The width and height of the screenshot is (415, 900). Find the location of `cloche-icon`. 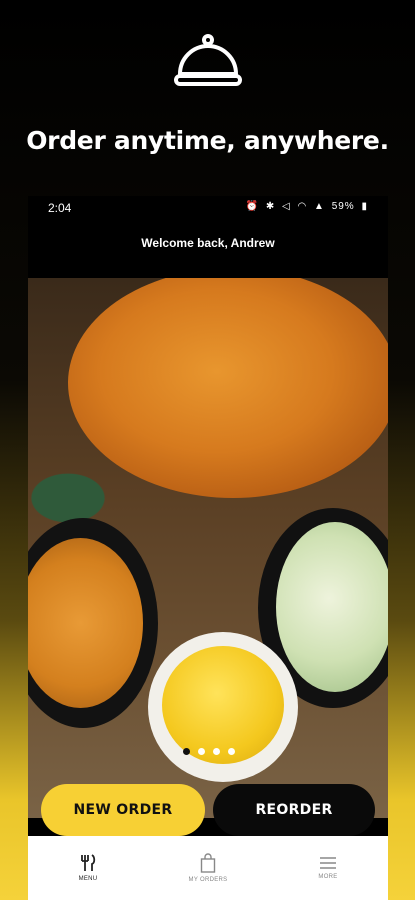

cloche-icon is located at coordinates (208, 60).